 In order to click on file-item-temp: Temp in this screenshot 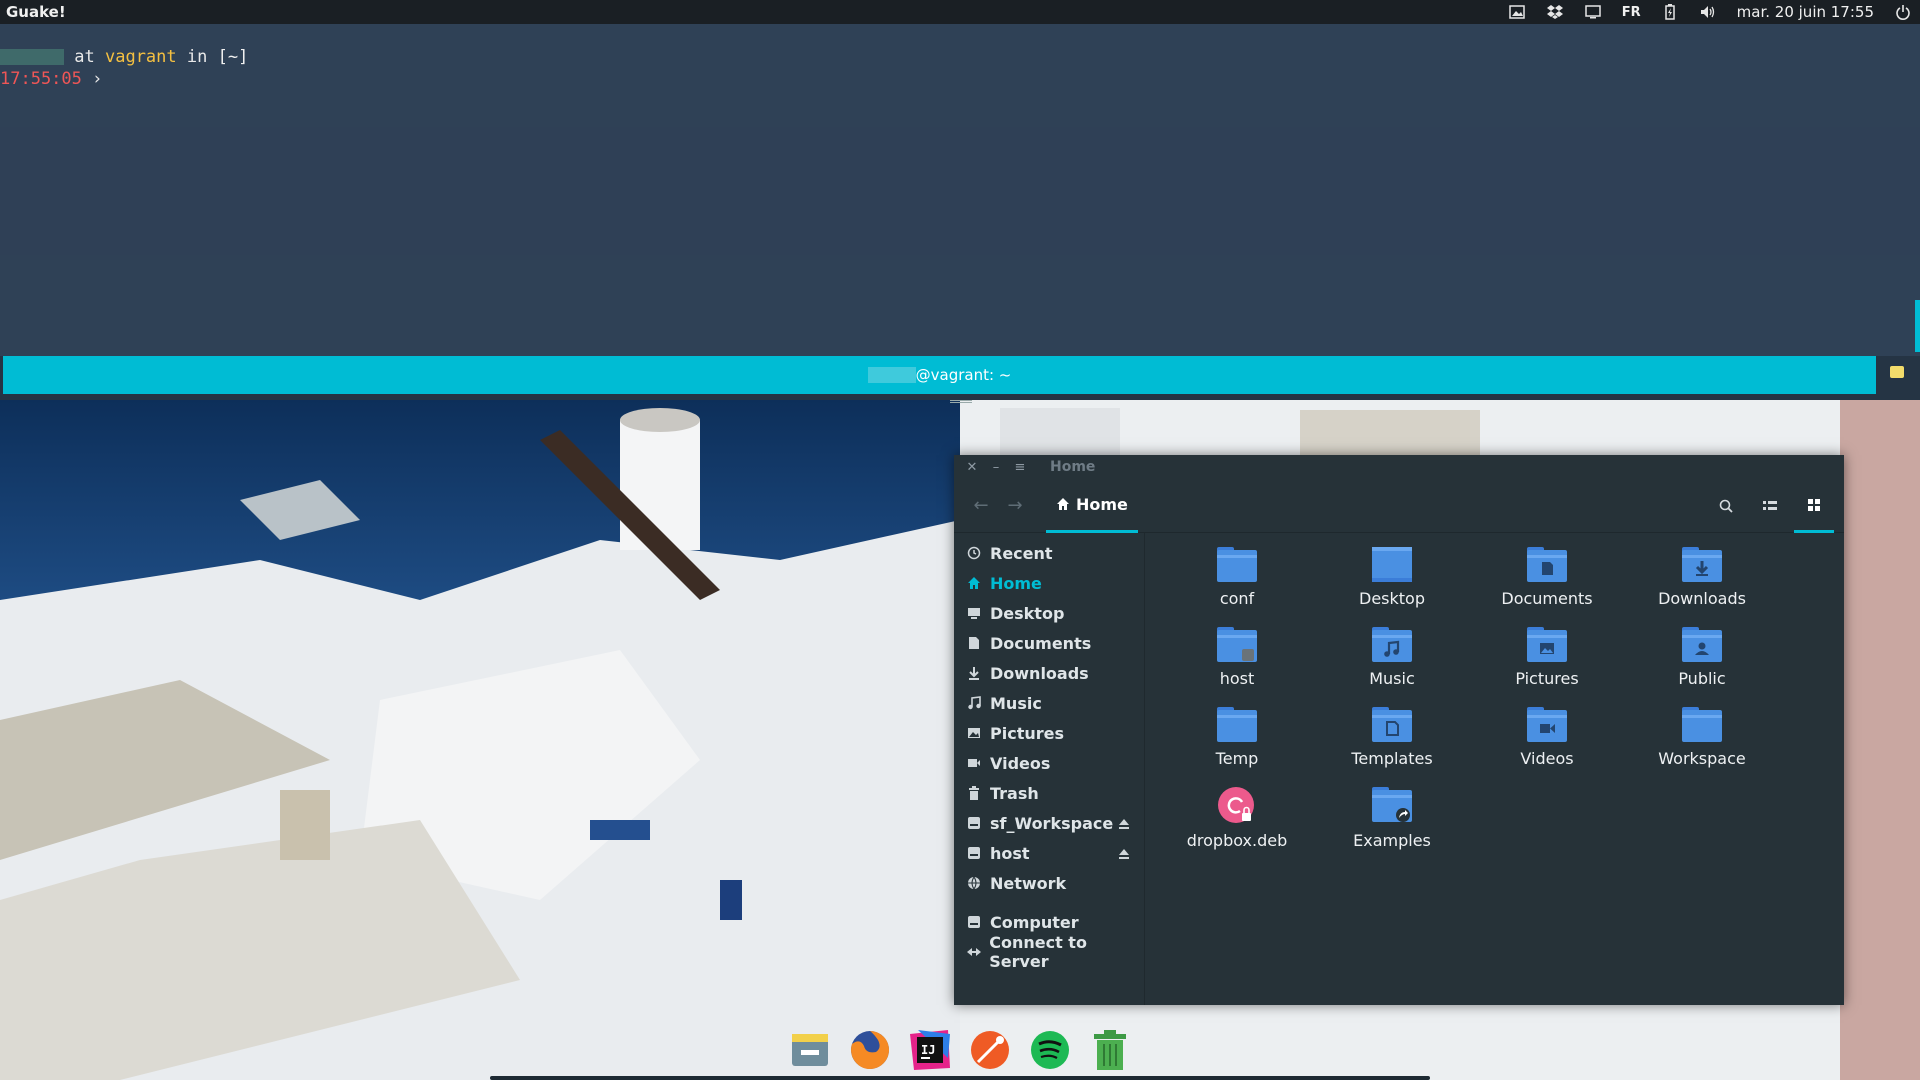, I will do `click(1237, 743)`.